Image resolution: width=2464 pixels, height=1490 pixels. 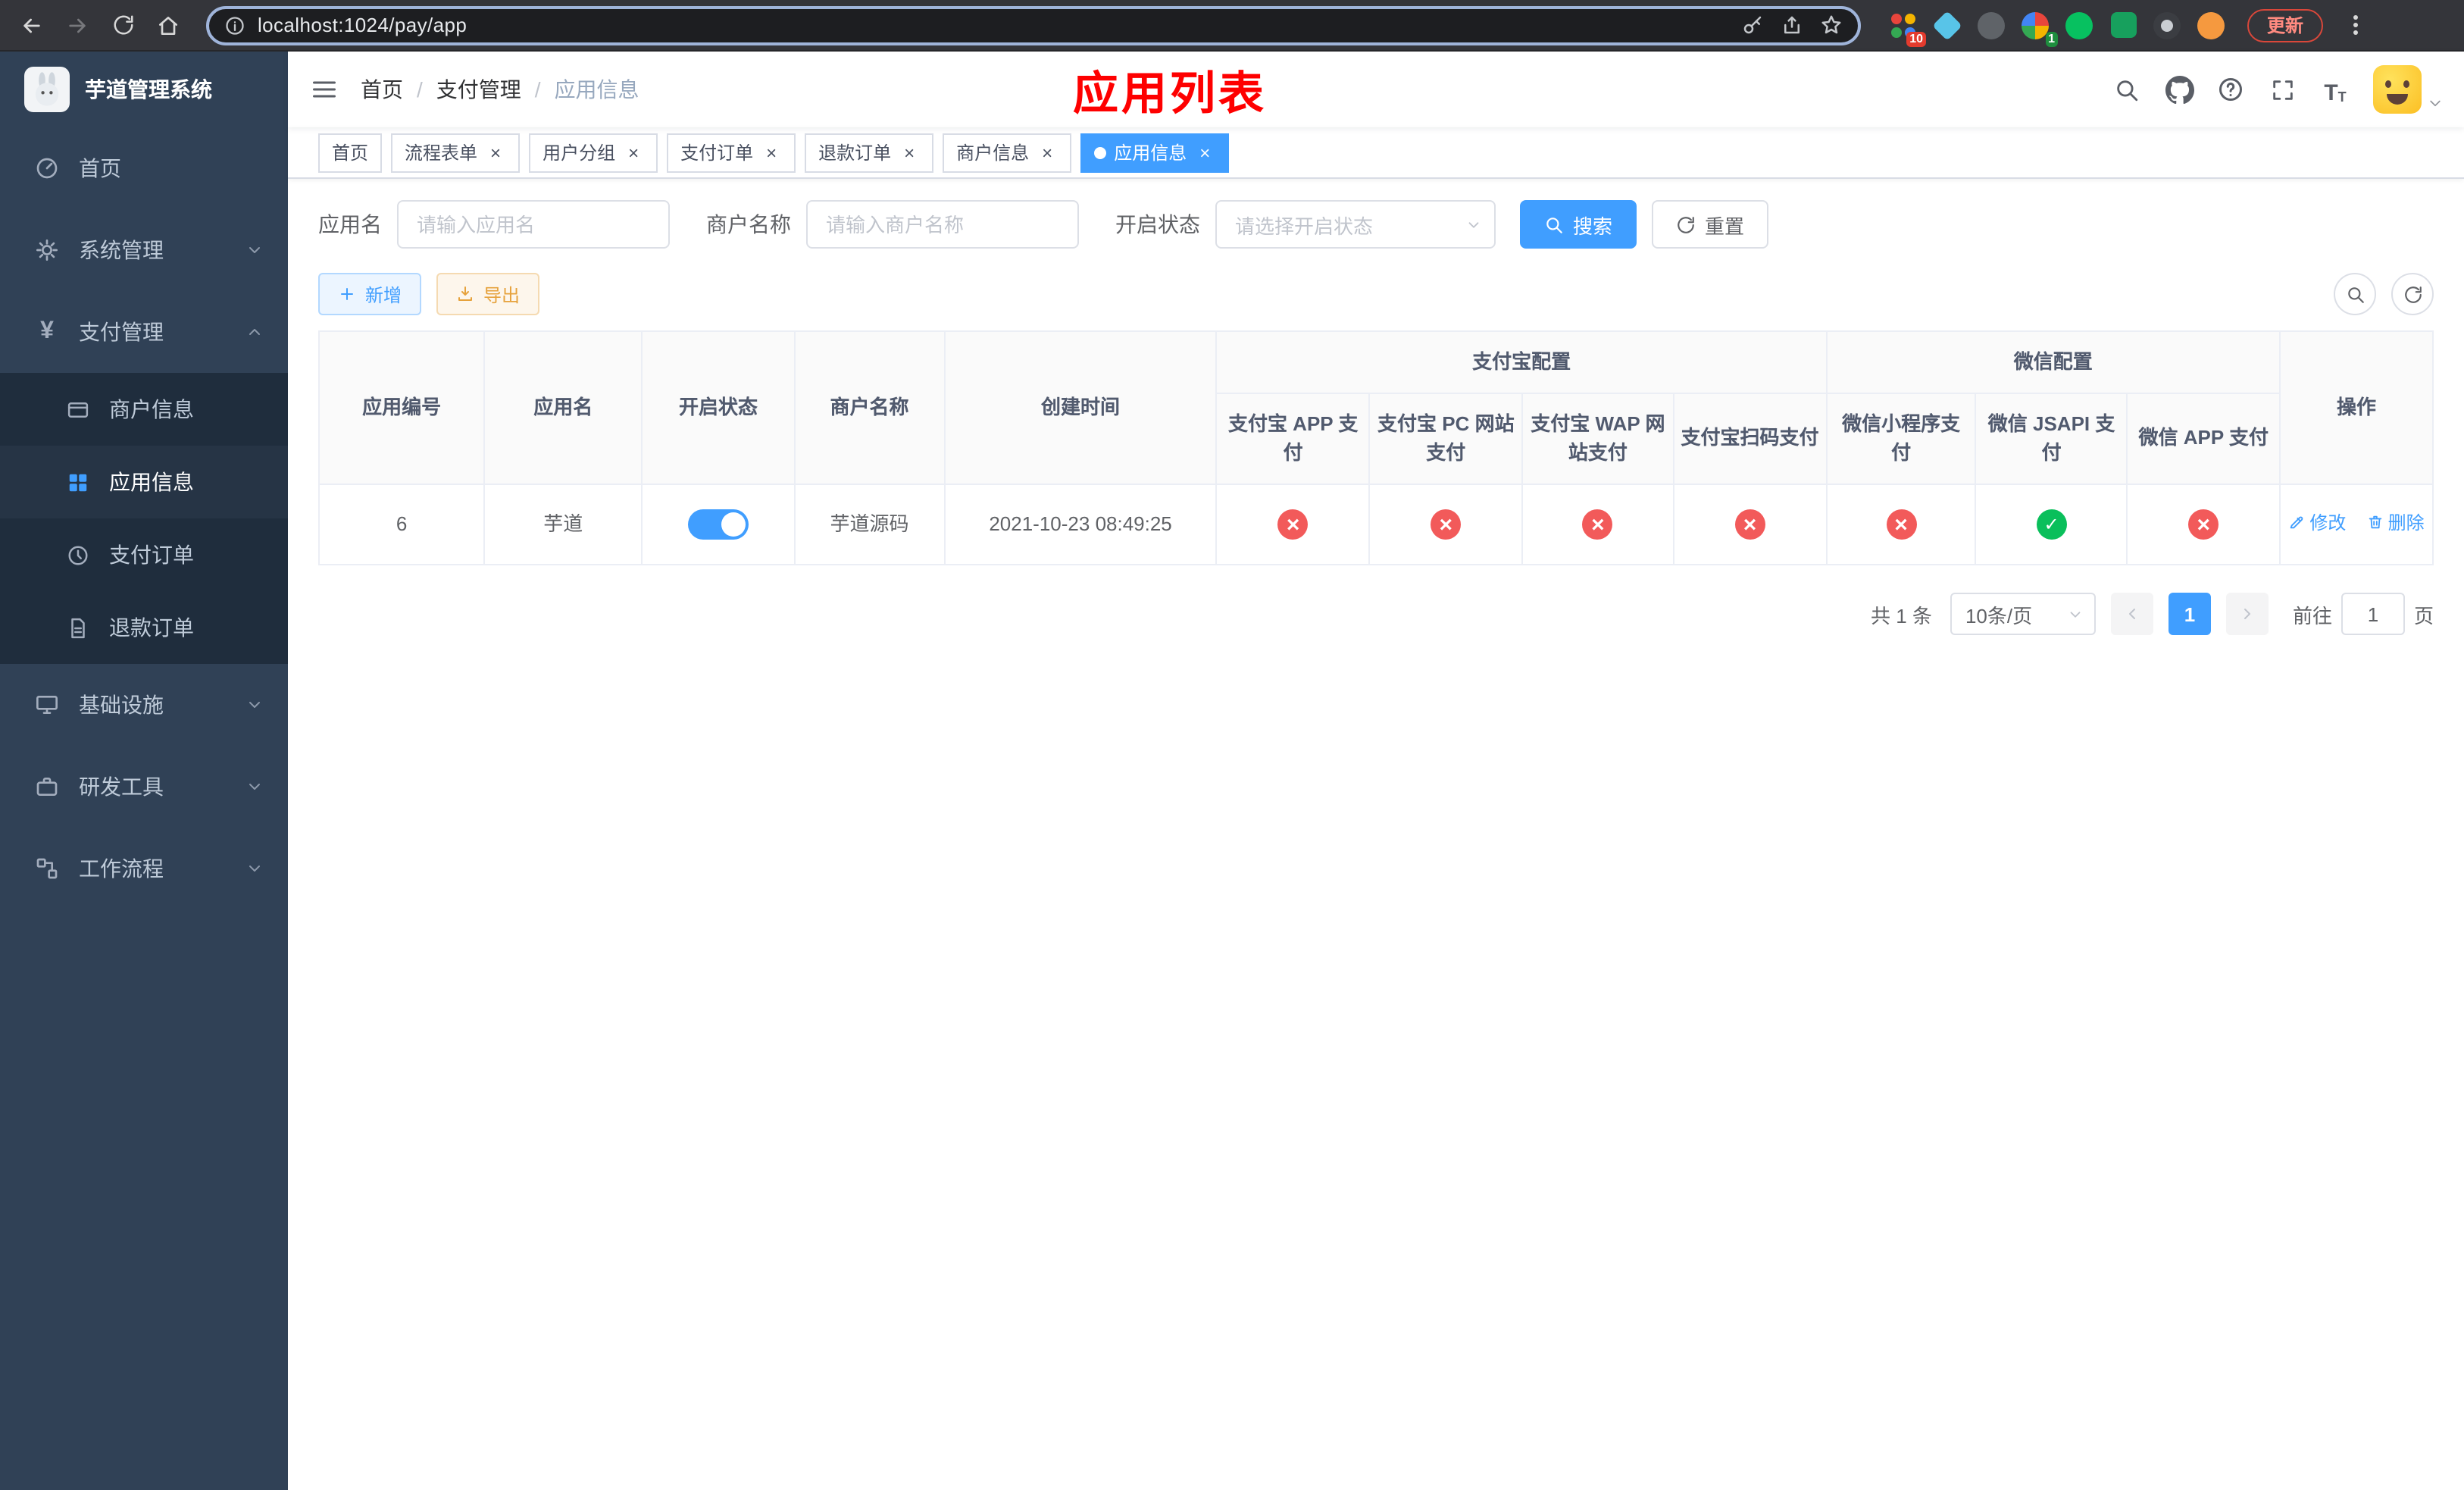 What do you see at coordinates (2053, 361) in the screenshot?
I see `col-group-wechat: 微信配置` at bounding box center [2053, 361].